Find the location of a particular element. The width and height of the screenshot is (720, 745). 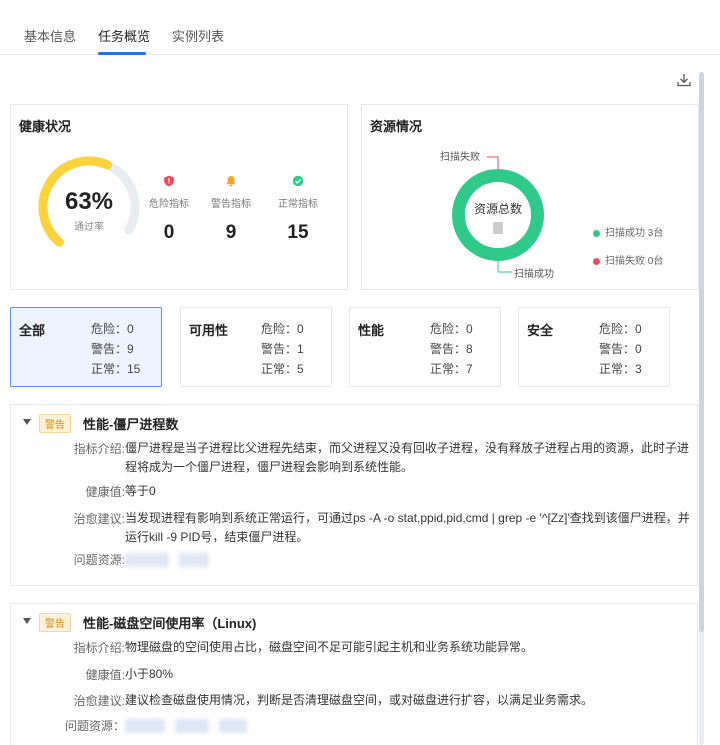

shield-alert-icon is located at coordinates (169, 181).